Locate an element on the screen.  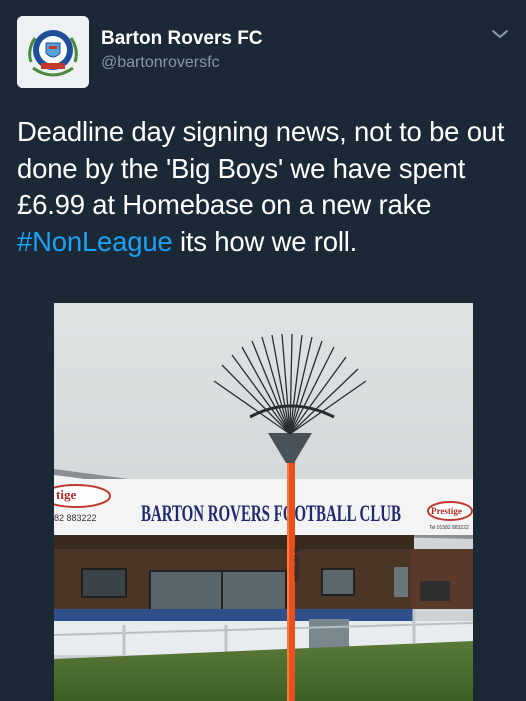
chevron-down-icon is located at coordinates (500, 34).